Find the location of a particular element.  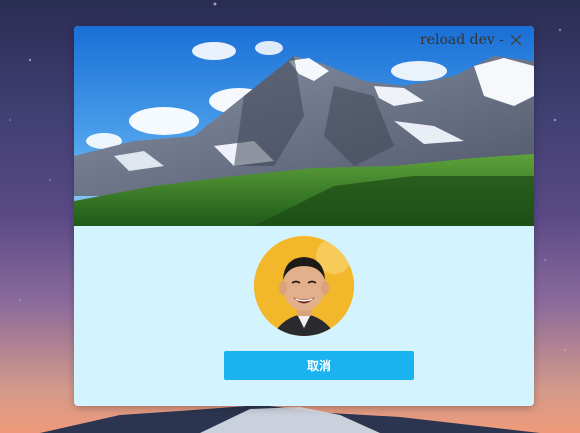

window-title: reload dev - is located at coordinates (462, 40).